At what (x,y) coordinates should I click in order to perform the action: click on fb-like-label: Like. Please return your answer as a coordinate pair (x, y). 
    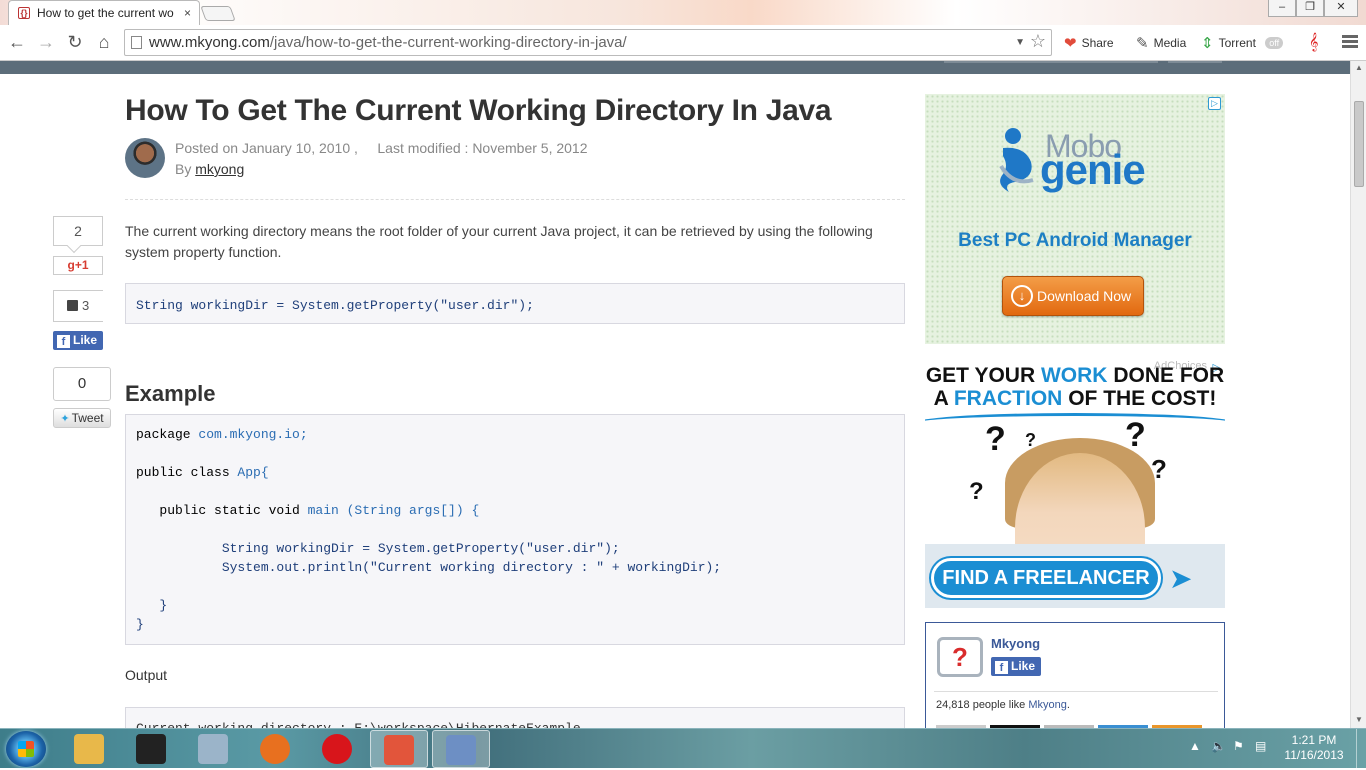
    Looking at the image, I should click on (85, 340).